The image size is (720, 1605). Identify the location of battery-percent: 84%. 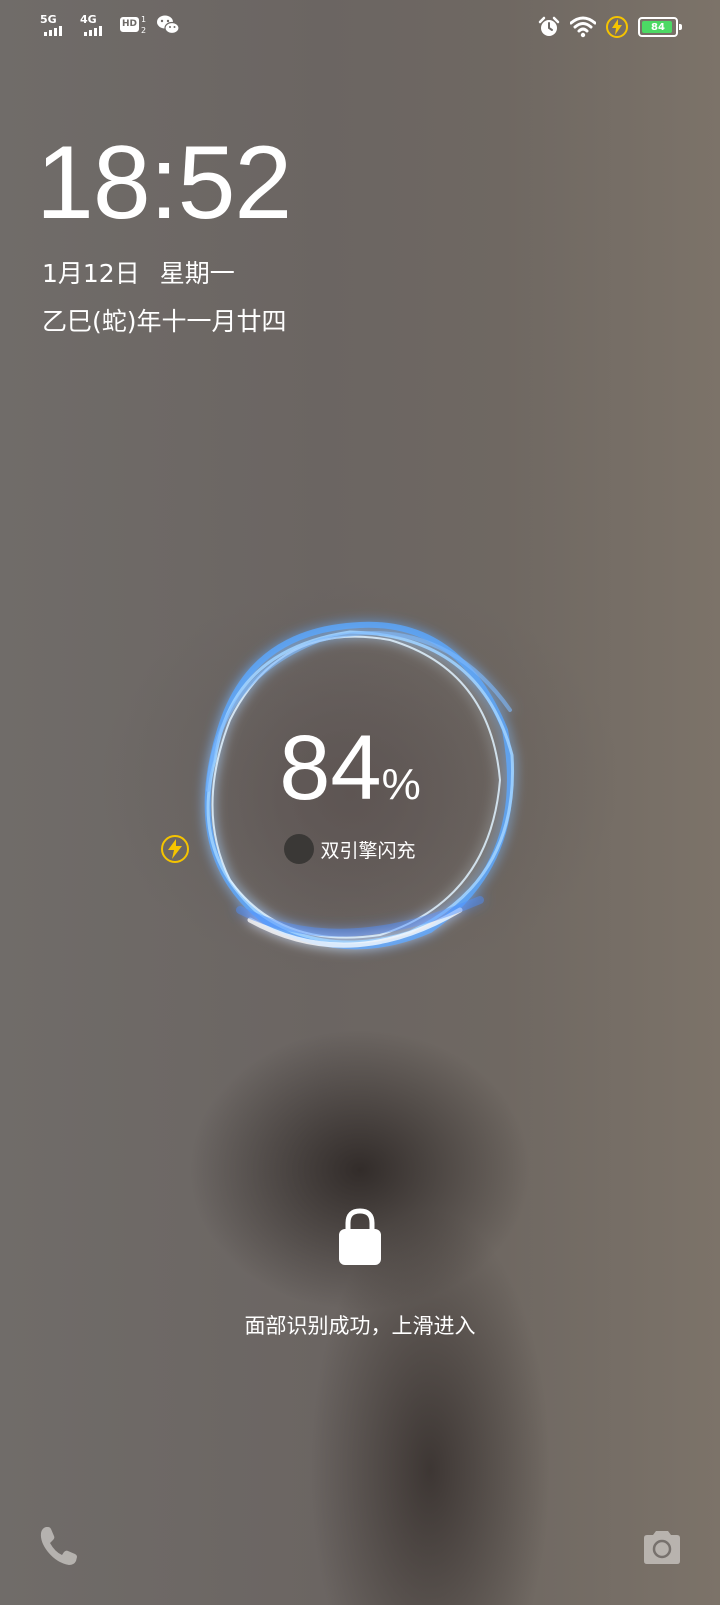
(350, 768).